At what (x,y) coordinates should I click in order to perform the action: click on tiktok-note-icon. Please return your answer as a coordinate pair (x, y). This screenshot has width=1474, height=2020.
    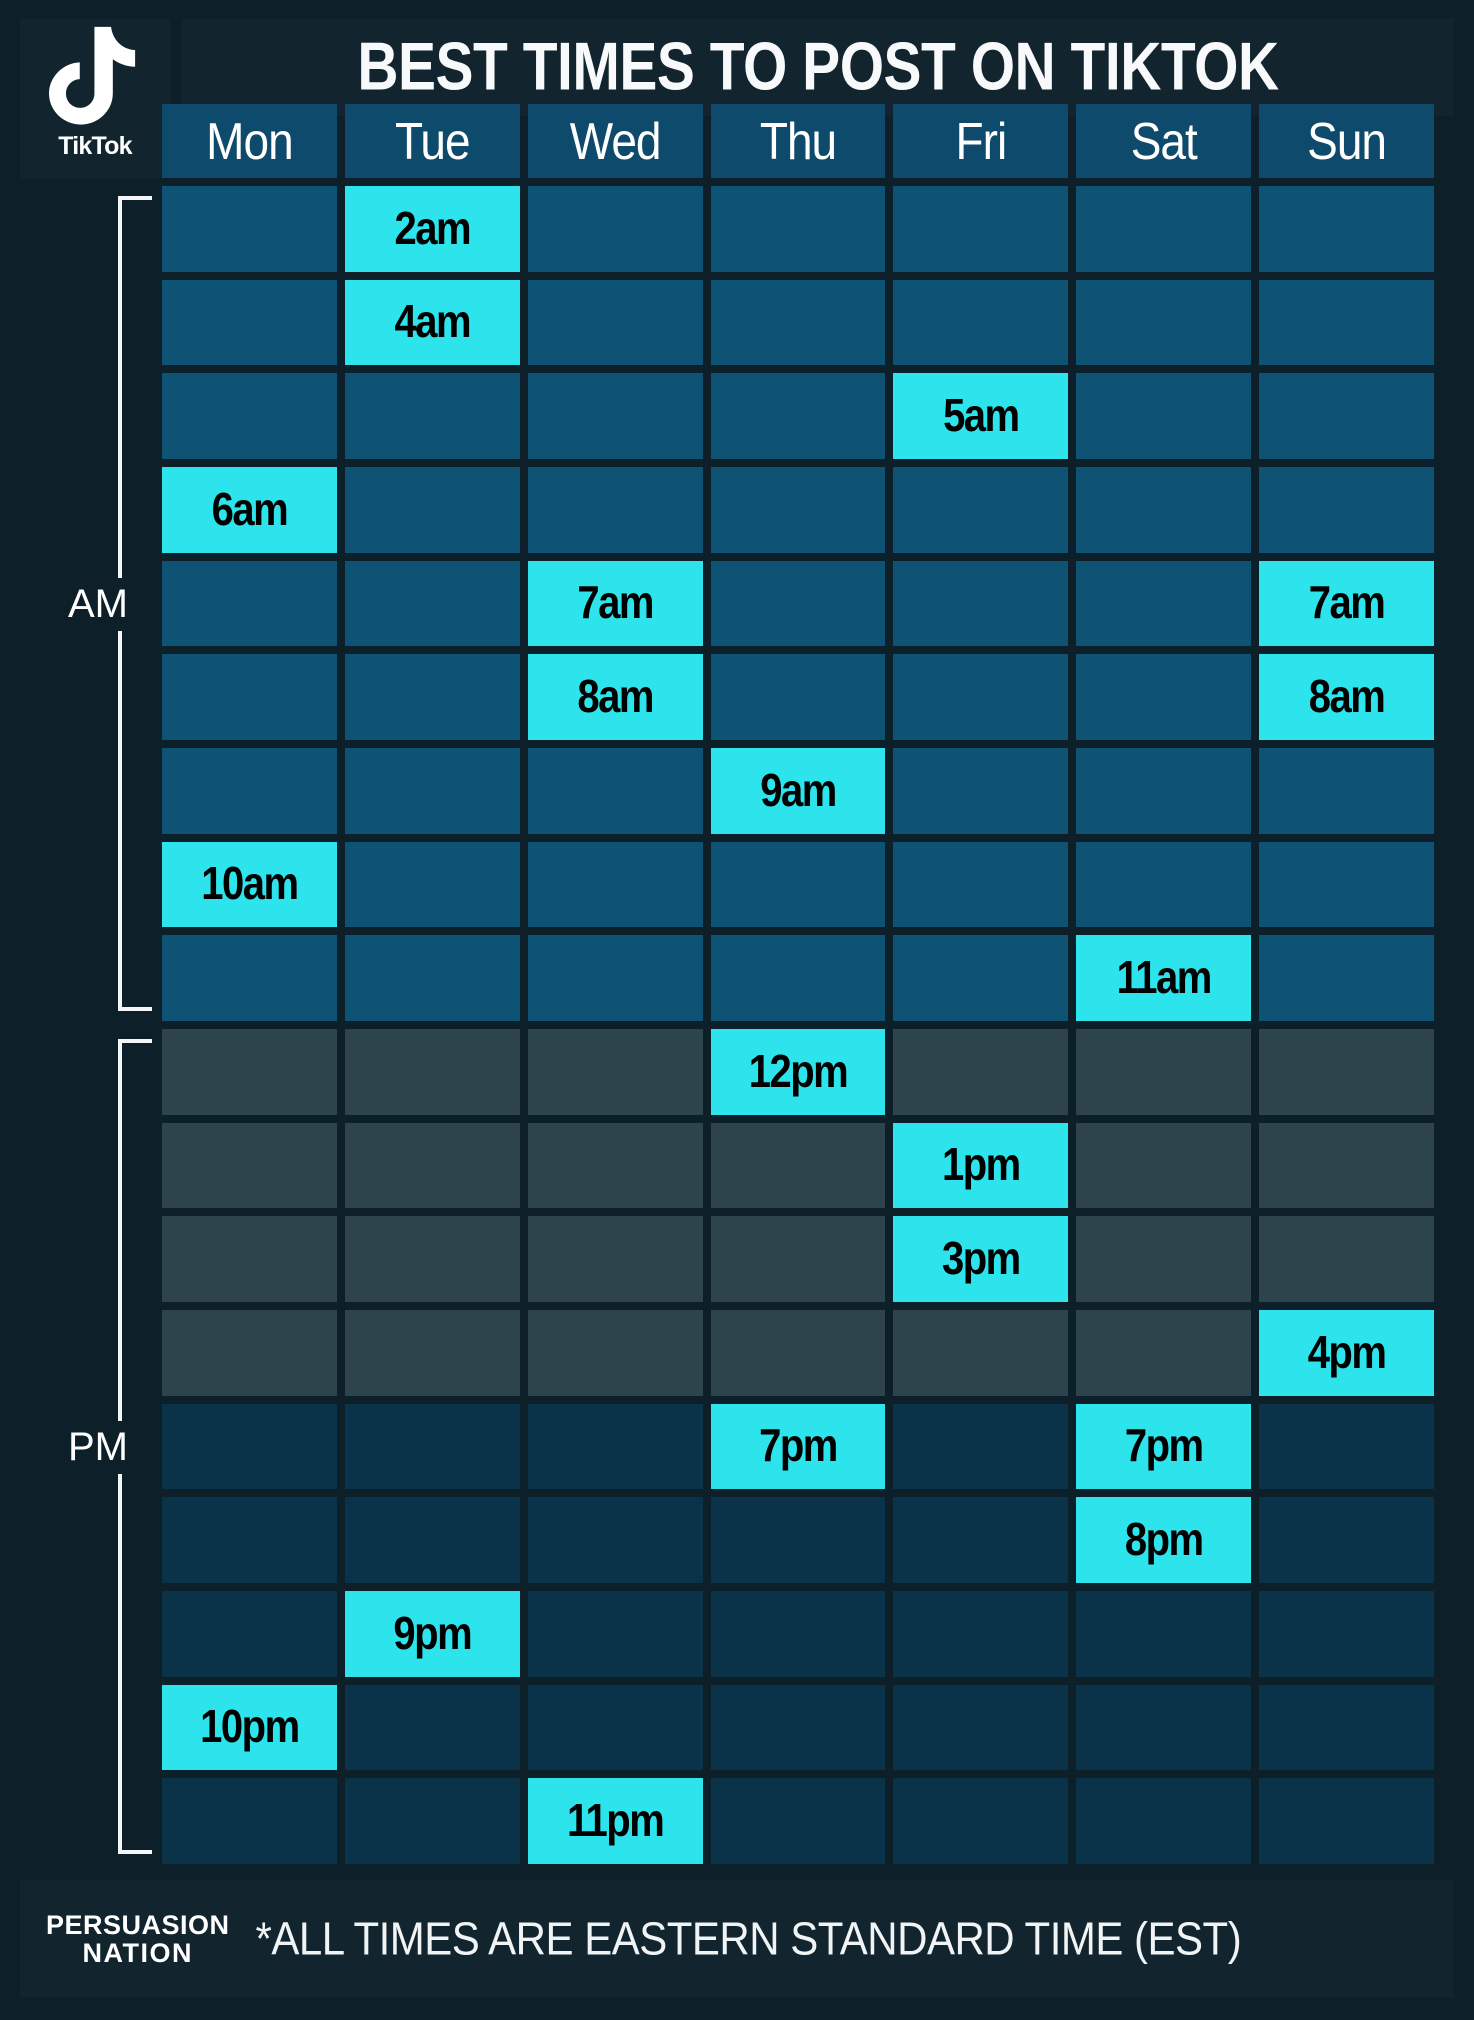
    Looking at the image, I should click on (92, 75).